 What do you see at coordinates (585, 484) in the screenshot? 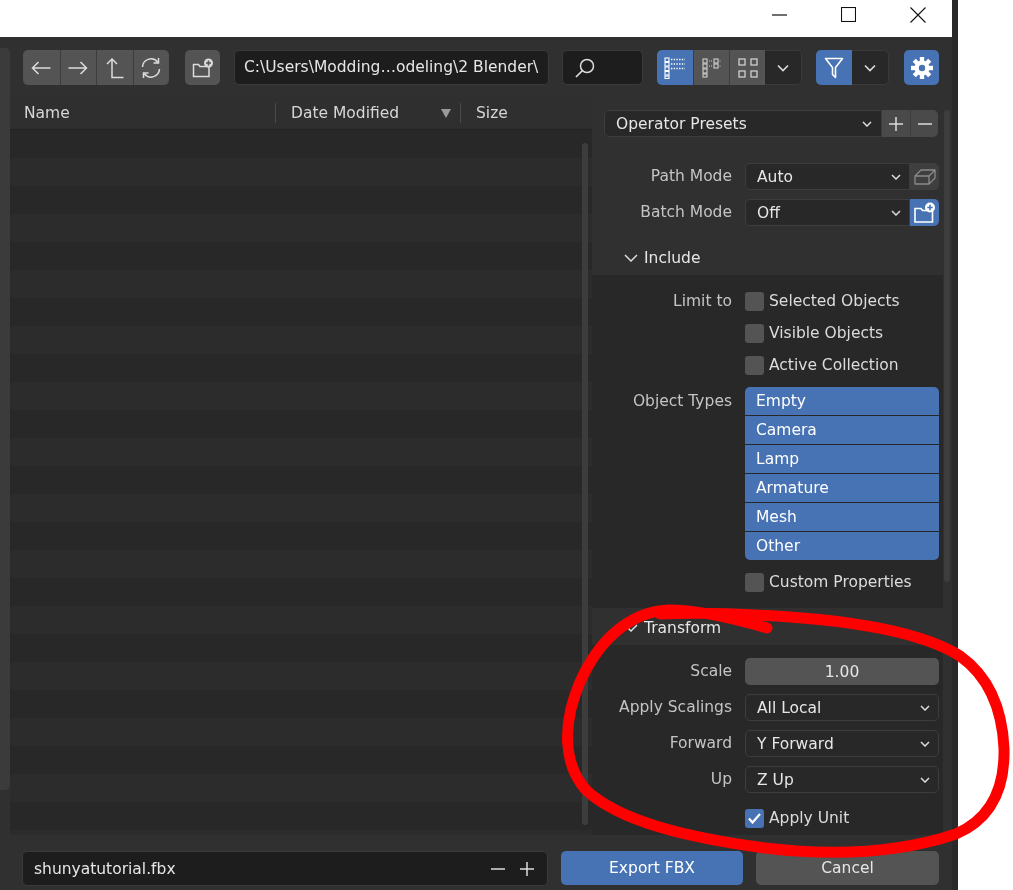
I see `scrollbar` at bounding box center [585, 484].